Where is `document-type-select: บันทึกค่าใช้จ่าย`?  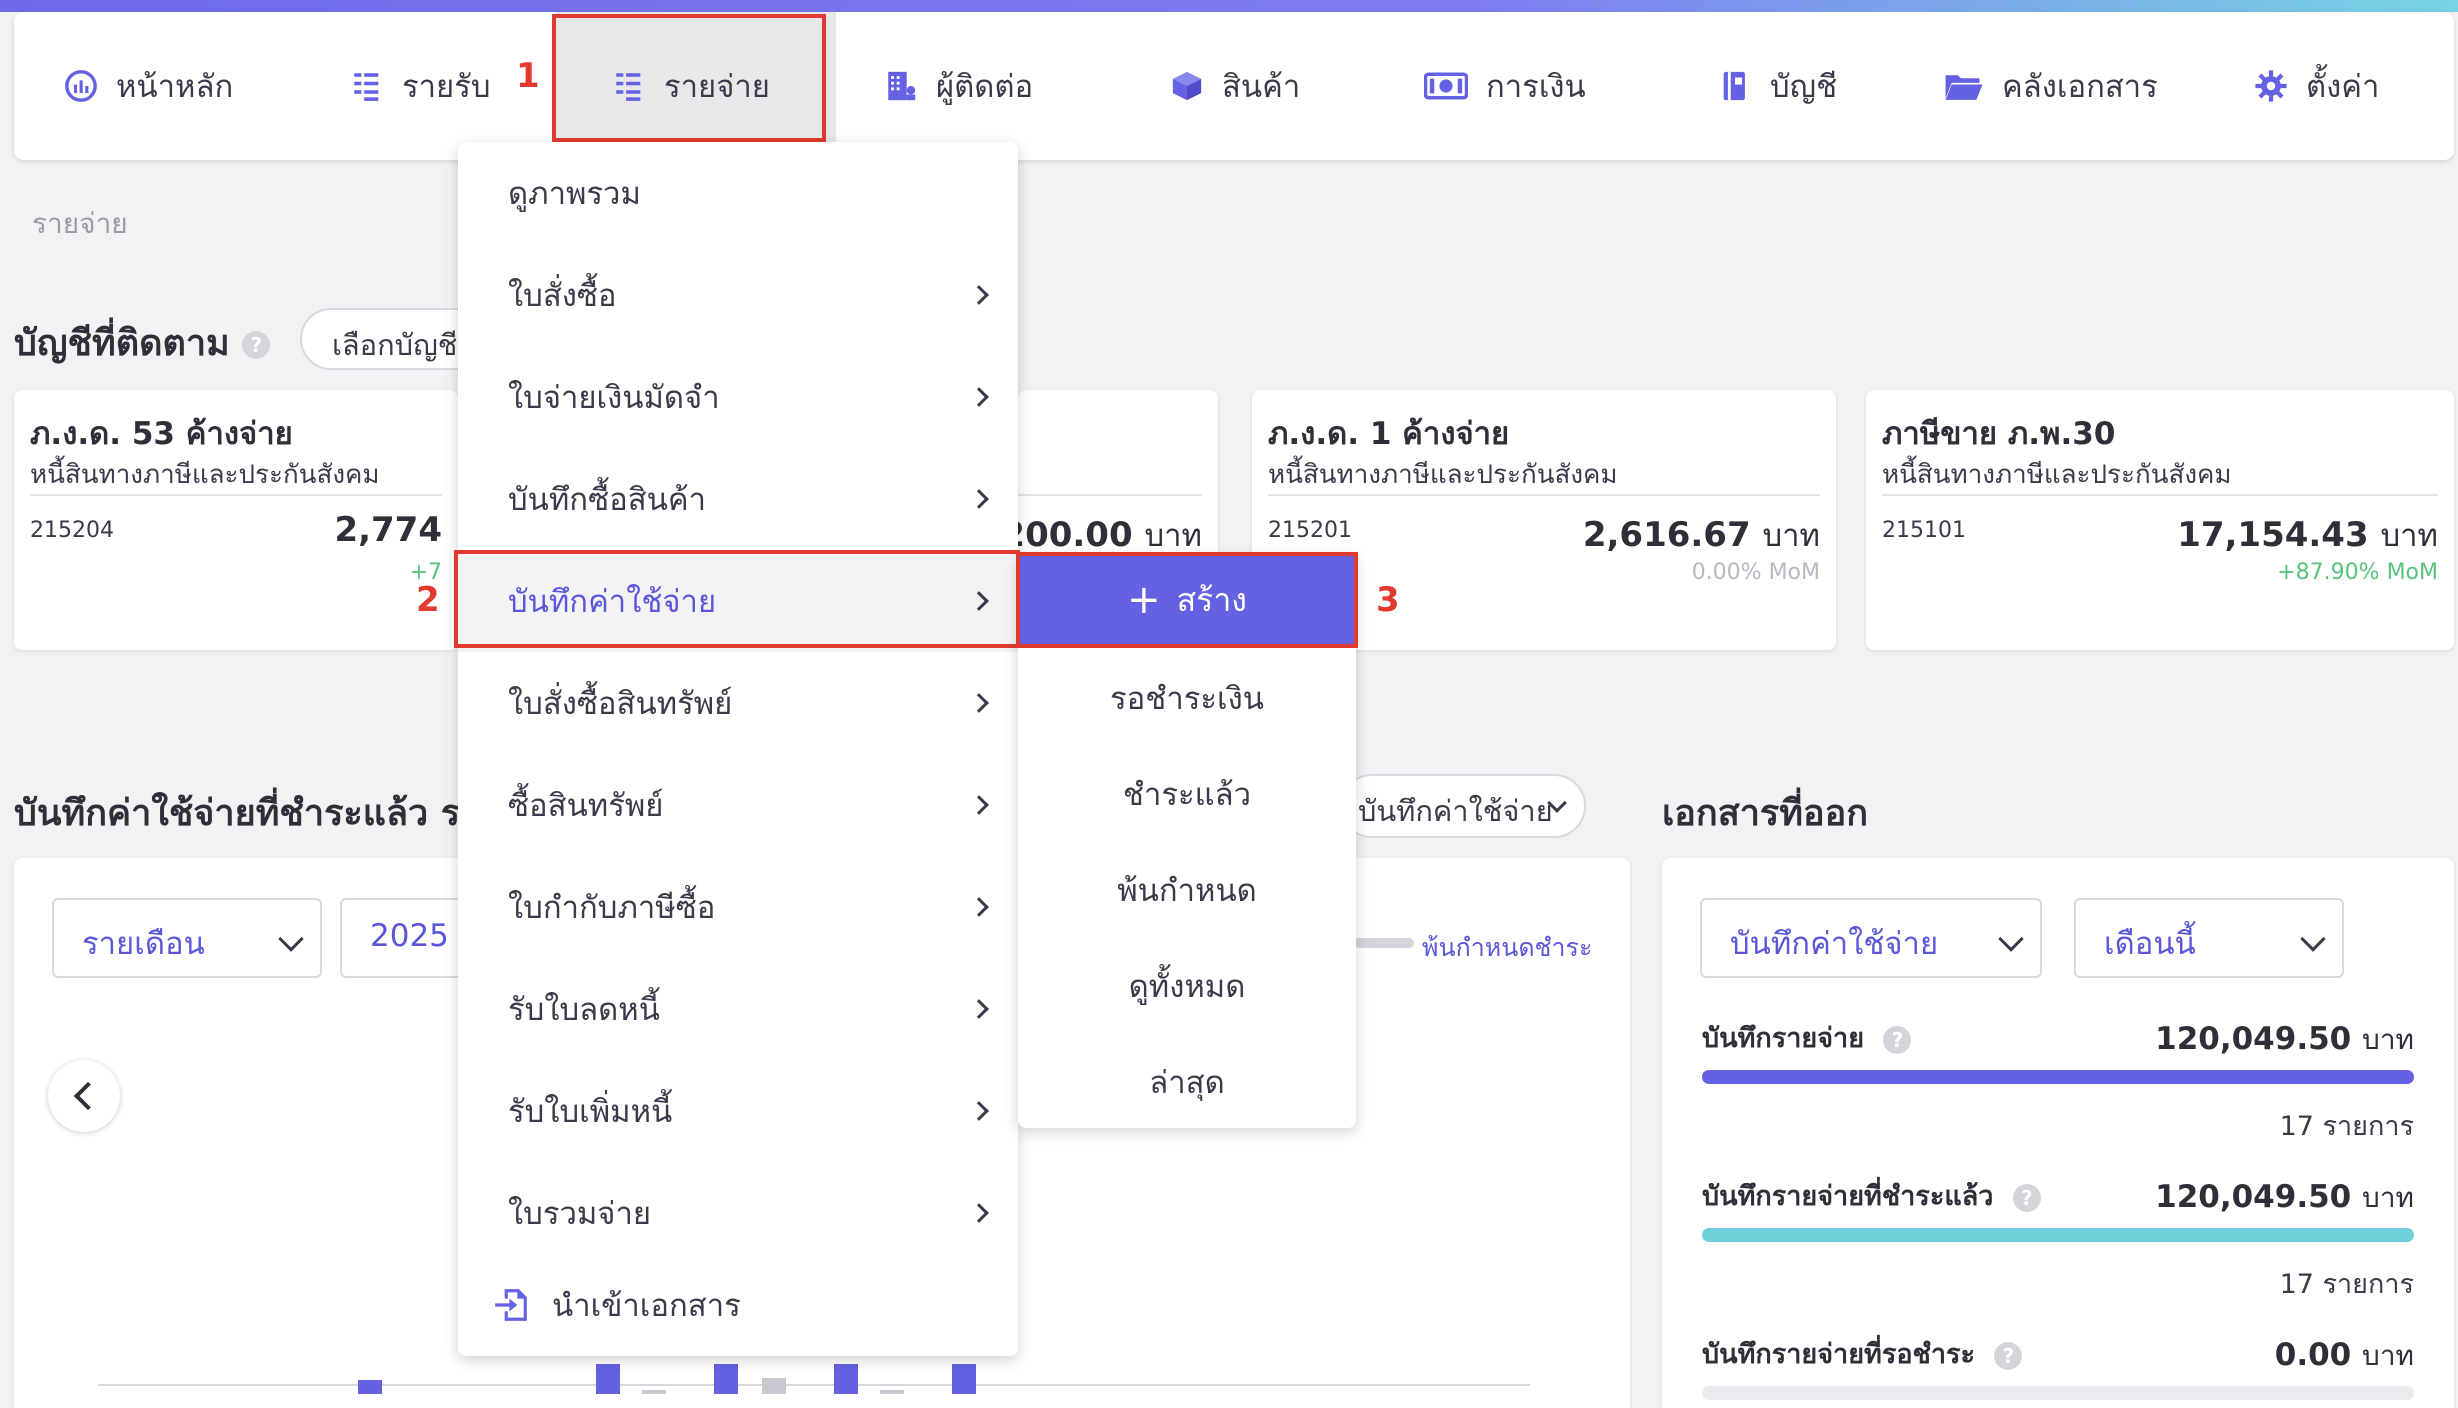 document-type-select: บันทึกค่าใช้จ่าย is located at coordinates (1871, 938).